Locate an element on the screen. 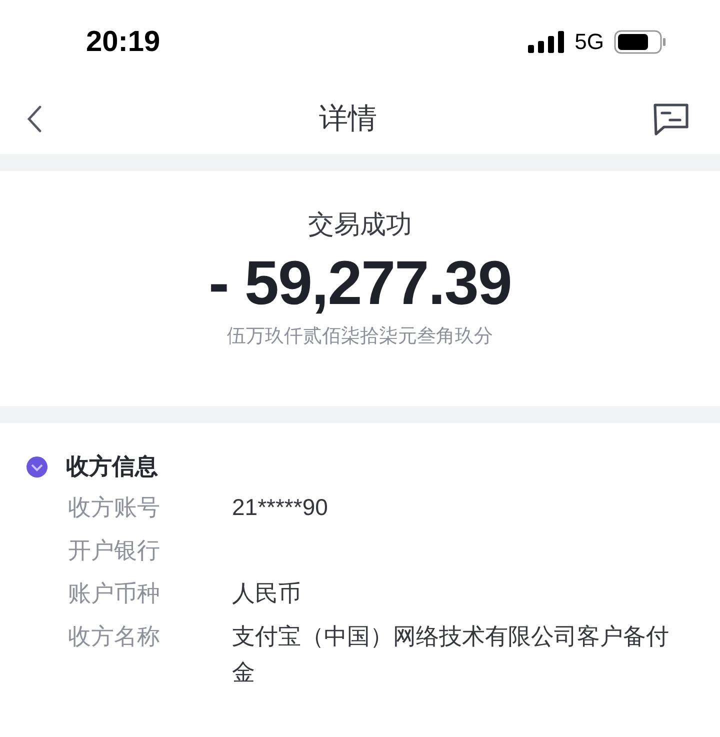 The width and height of the screenshot is (720, 737). transaction-status: 交易成功 is located at coordinates (360, 224).